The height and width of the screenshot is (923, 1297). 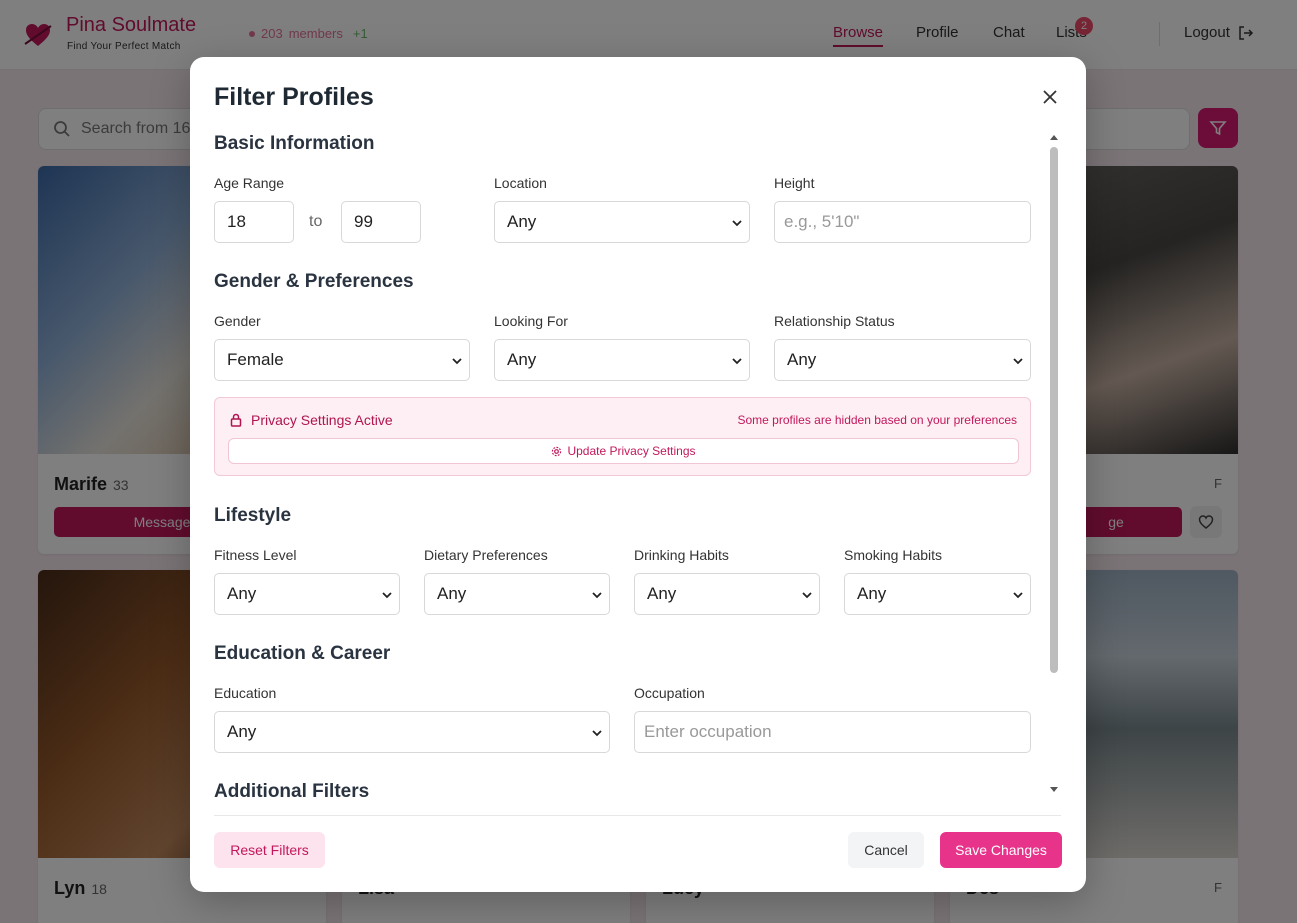 What do you see at coordinates (314, 281) in the screenshot?
I see `section-gender-preferences: Gender & Preferences` at bounding box center [314, 281].